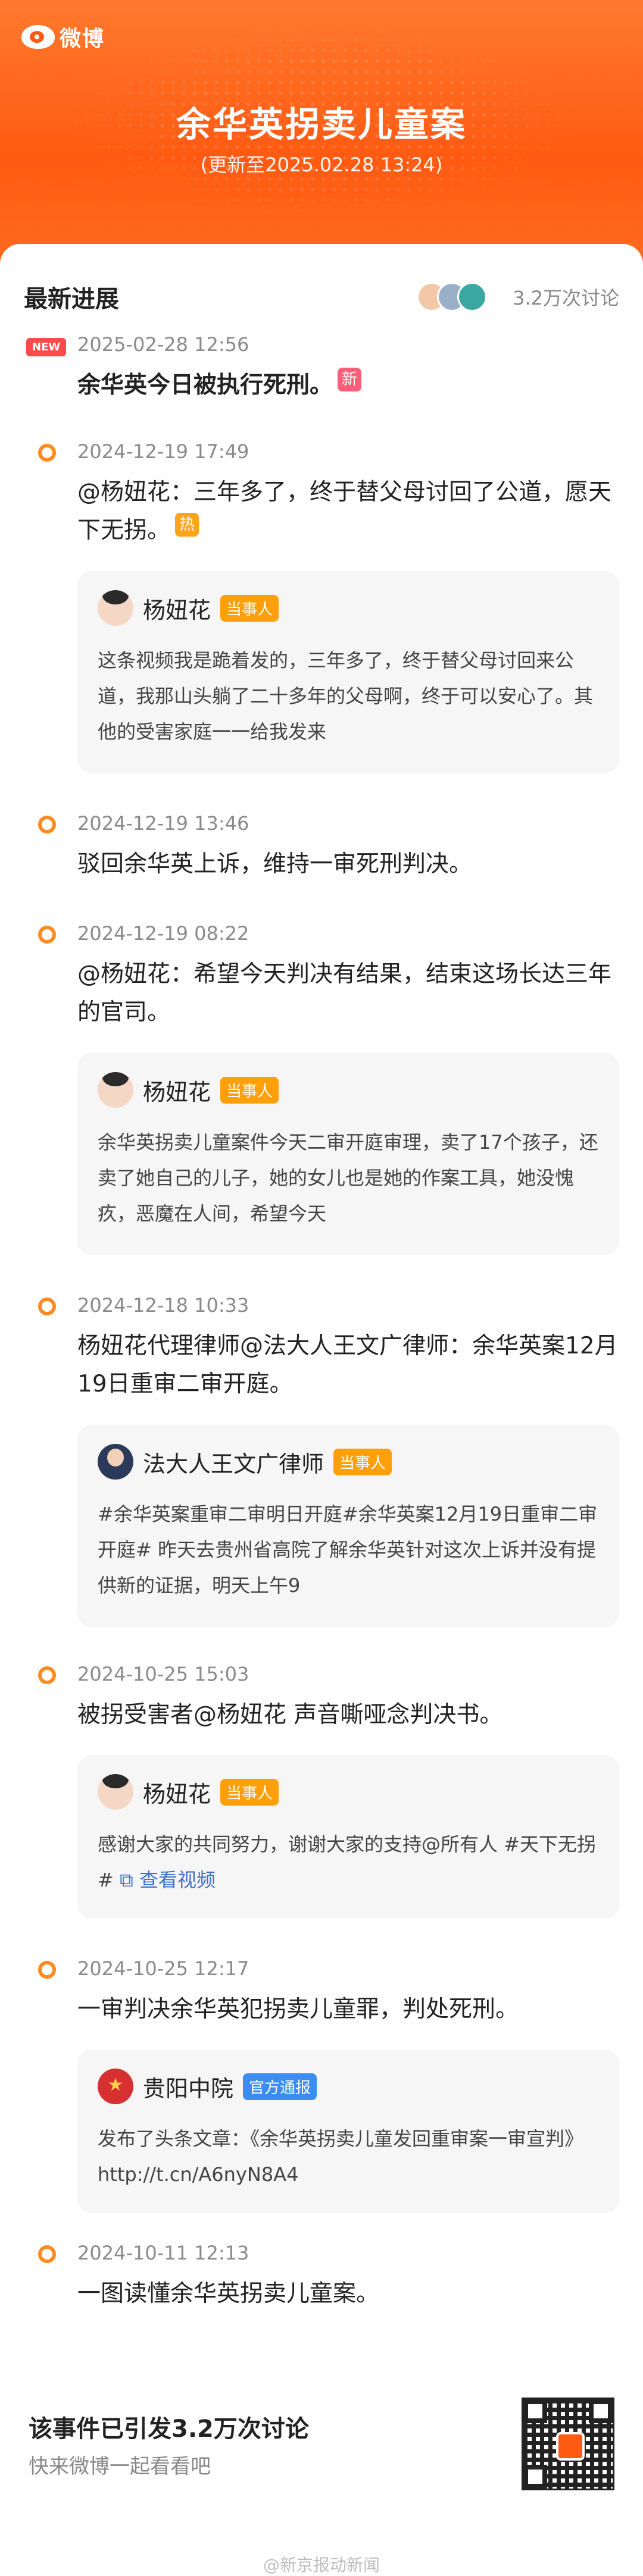 The height and width of the screenshot is (2576, 643). I want to click on event-header: 微博 余华英拐卖儿童案 (更新至2025.02.28 13:24), so click(321, 131).